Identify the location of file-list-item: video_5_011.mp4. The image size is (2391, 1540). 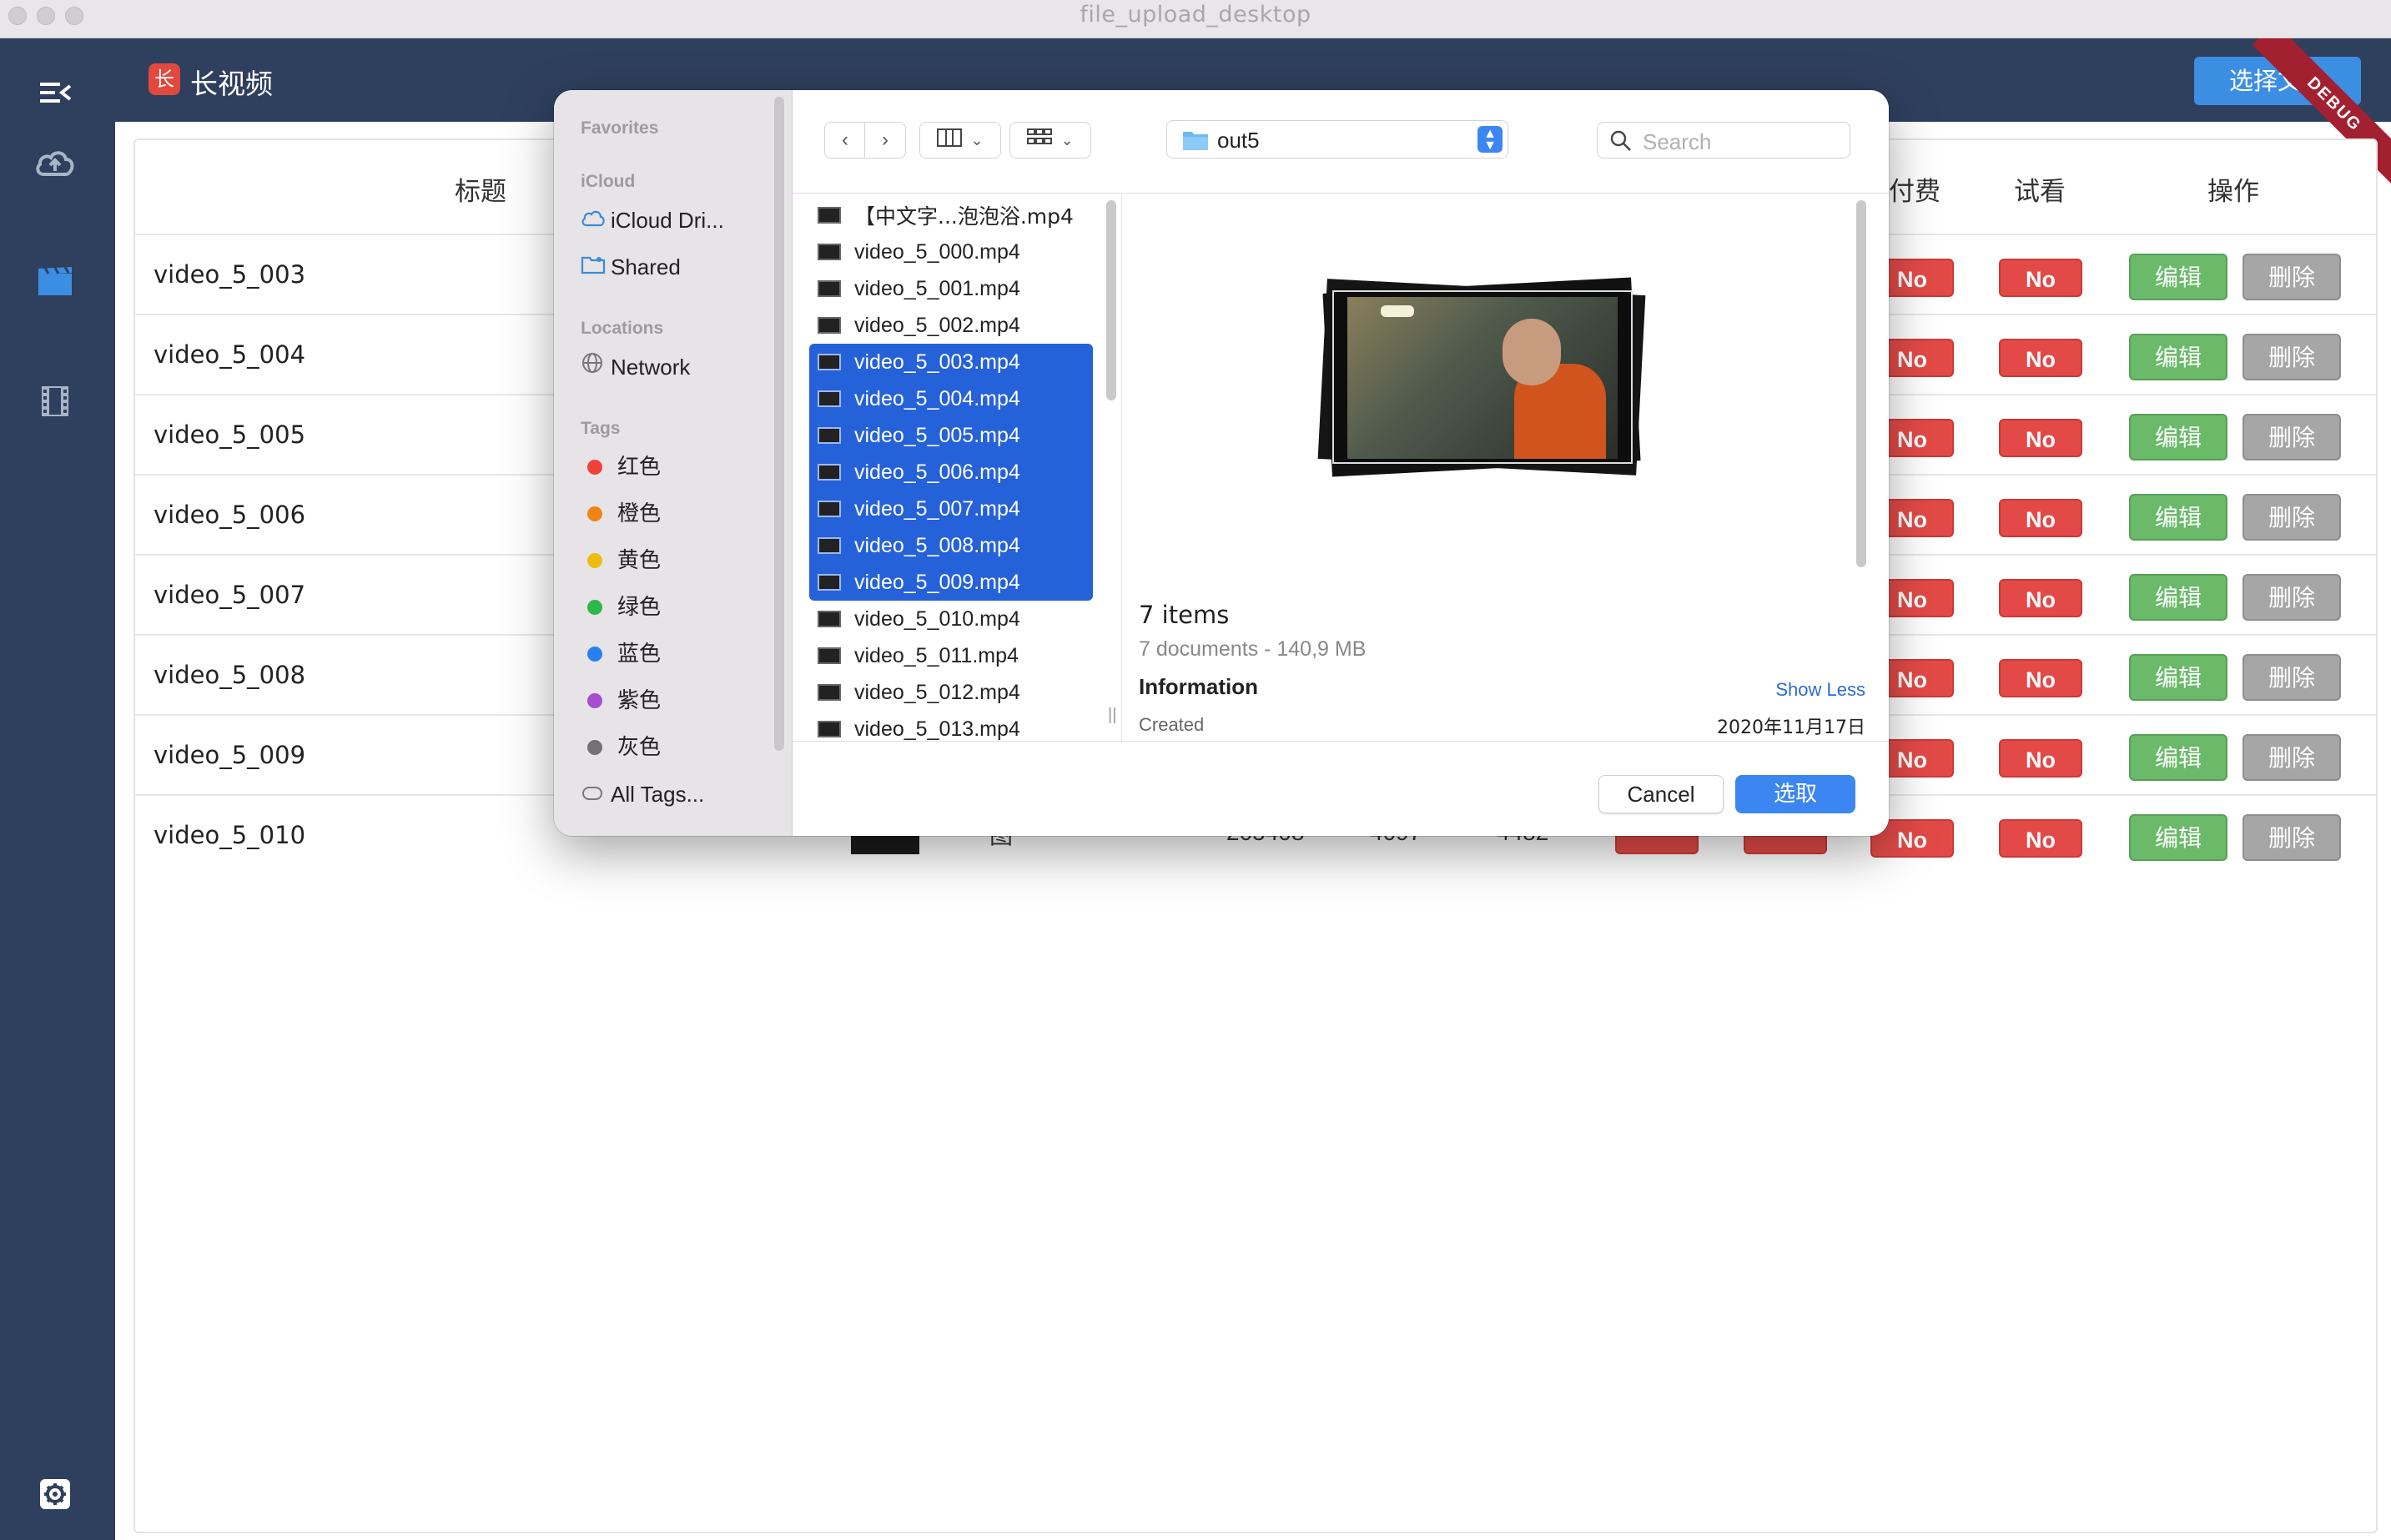
(951, 655).